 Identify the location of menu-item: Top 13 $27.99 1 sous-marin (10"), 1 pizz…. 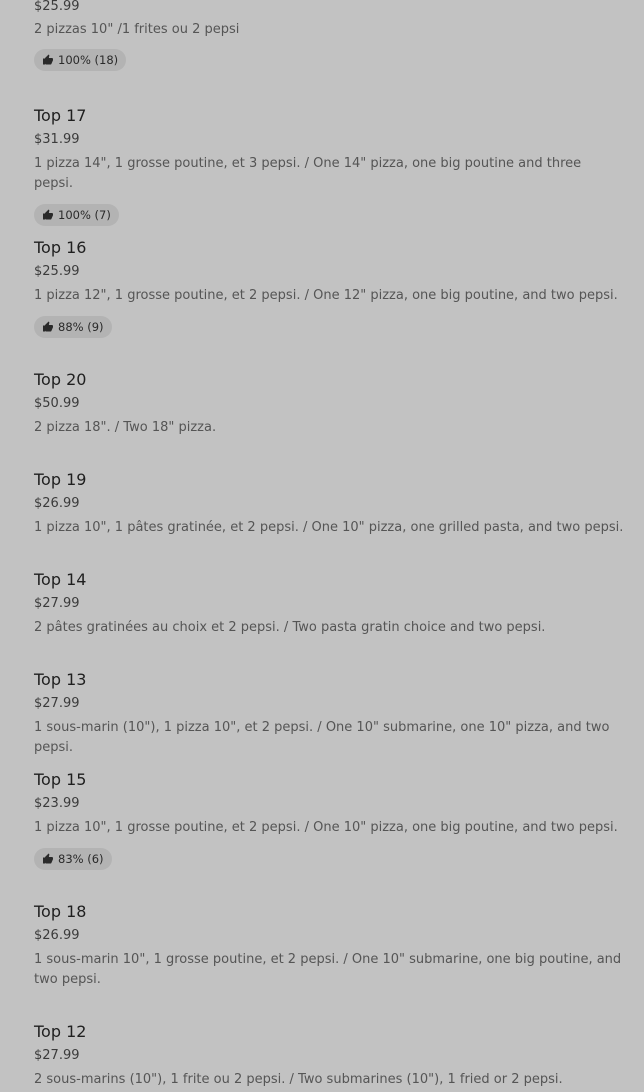
(329, 714).